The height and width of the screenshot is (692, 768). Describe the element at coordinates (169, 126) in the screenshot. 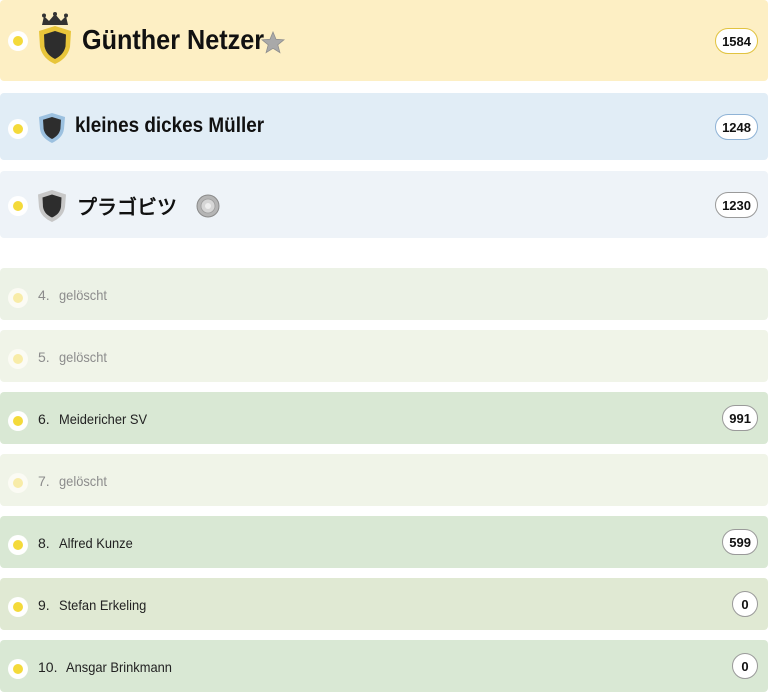

I see `player-name: kleines dickes Müller` at that location.